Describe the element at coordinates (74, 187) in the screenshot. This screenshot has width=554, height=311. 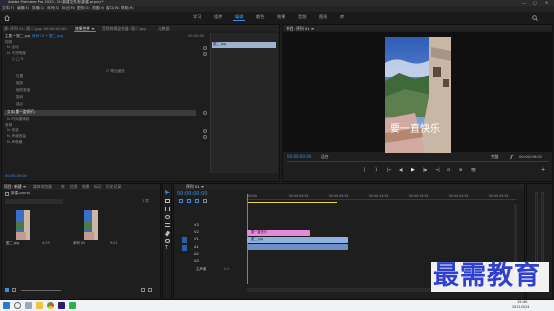
I see `tab-info: 信息` at that location.